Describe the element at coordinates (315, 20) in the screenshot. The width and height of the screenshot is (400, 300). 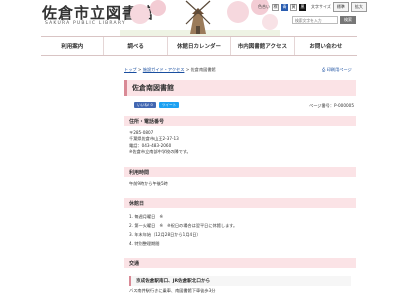
I see `site-search-input` at that location.